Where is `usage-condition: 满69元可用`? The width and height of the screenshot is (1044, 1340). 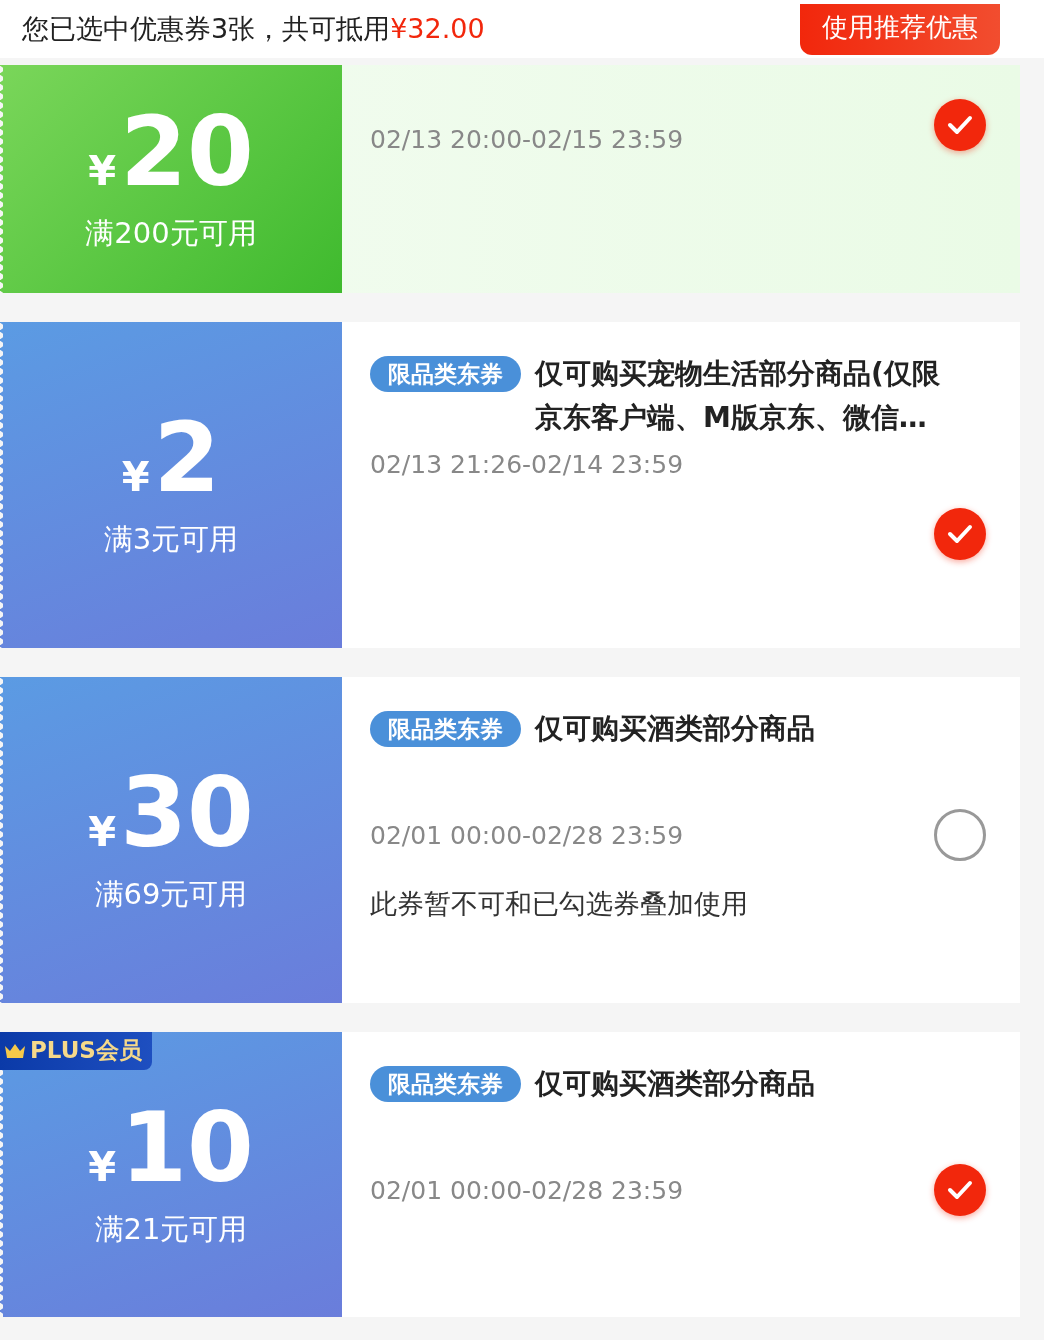 usage-condition: 满69元可用 is located at coordinates (171, 894).